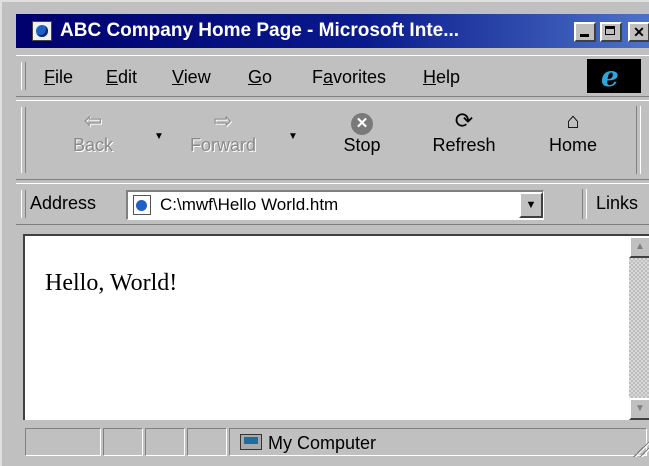  Describe the element at coordinates (639, 247) in the screenshot. I see `scroll-up-button: ▲` at that location.